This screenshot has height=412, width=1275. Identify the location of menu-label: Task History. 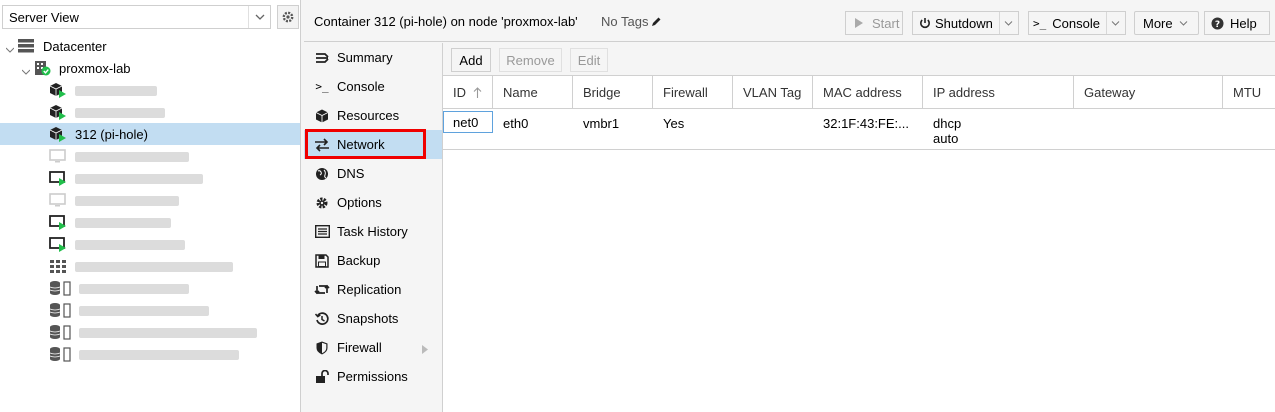
(372, 231).